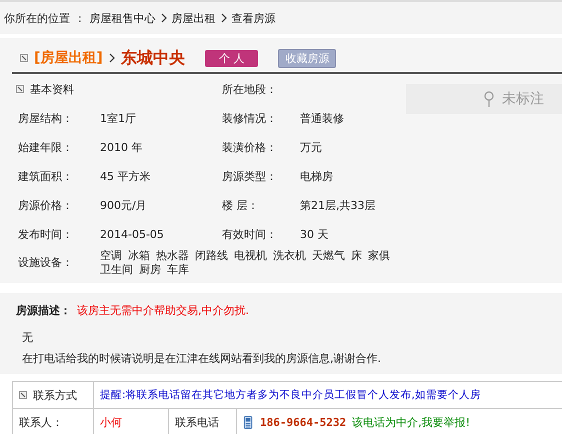  What do you see at coordinates (121, 147) in the screenshot?
I see `field-value: 2010 年` at bounding box center [121, 147].